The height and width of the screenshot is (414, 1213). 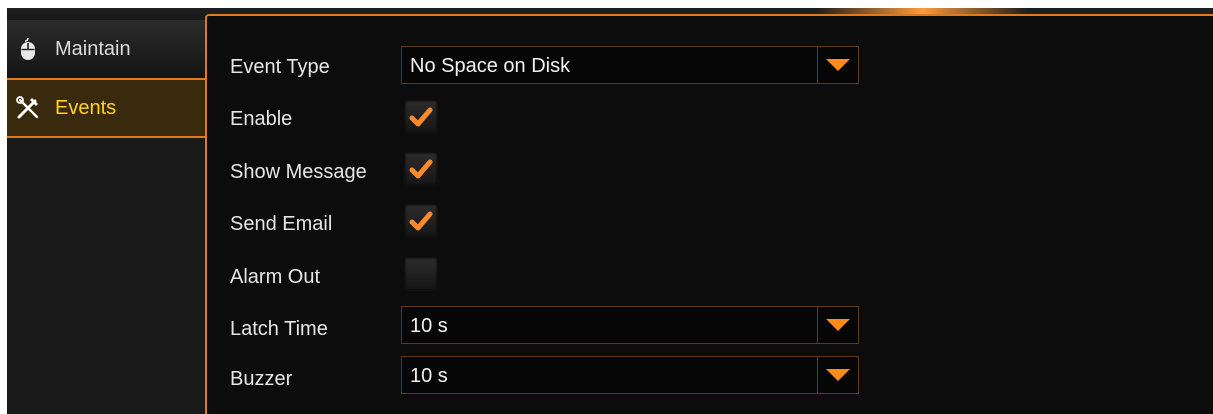 I want to click on event-type-value: No Space on Disk, so click(x=490, y=66).